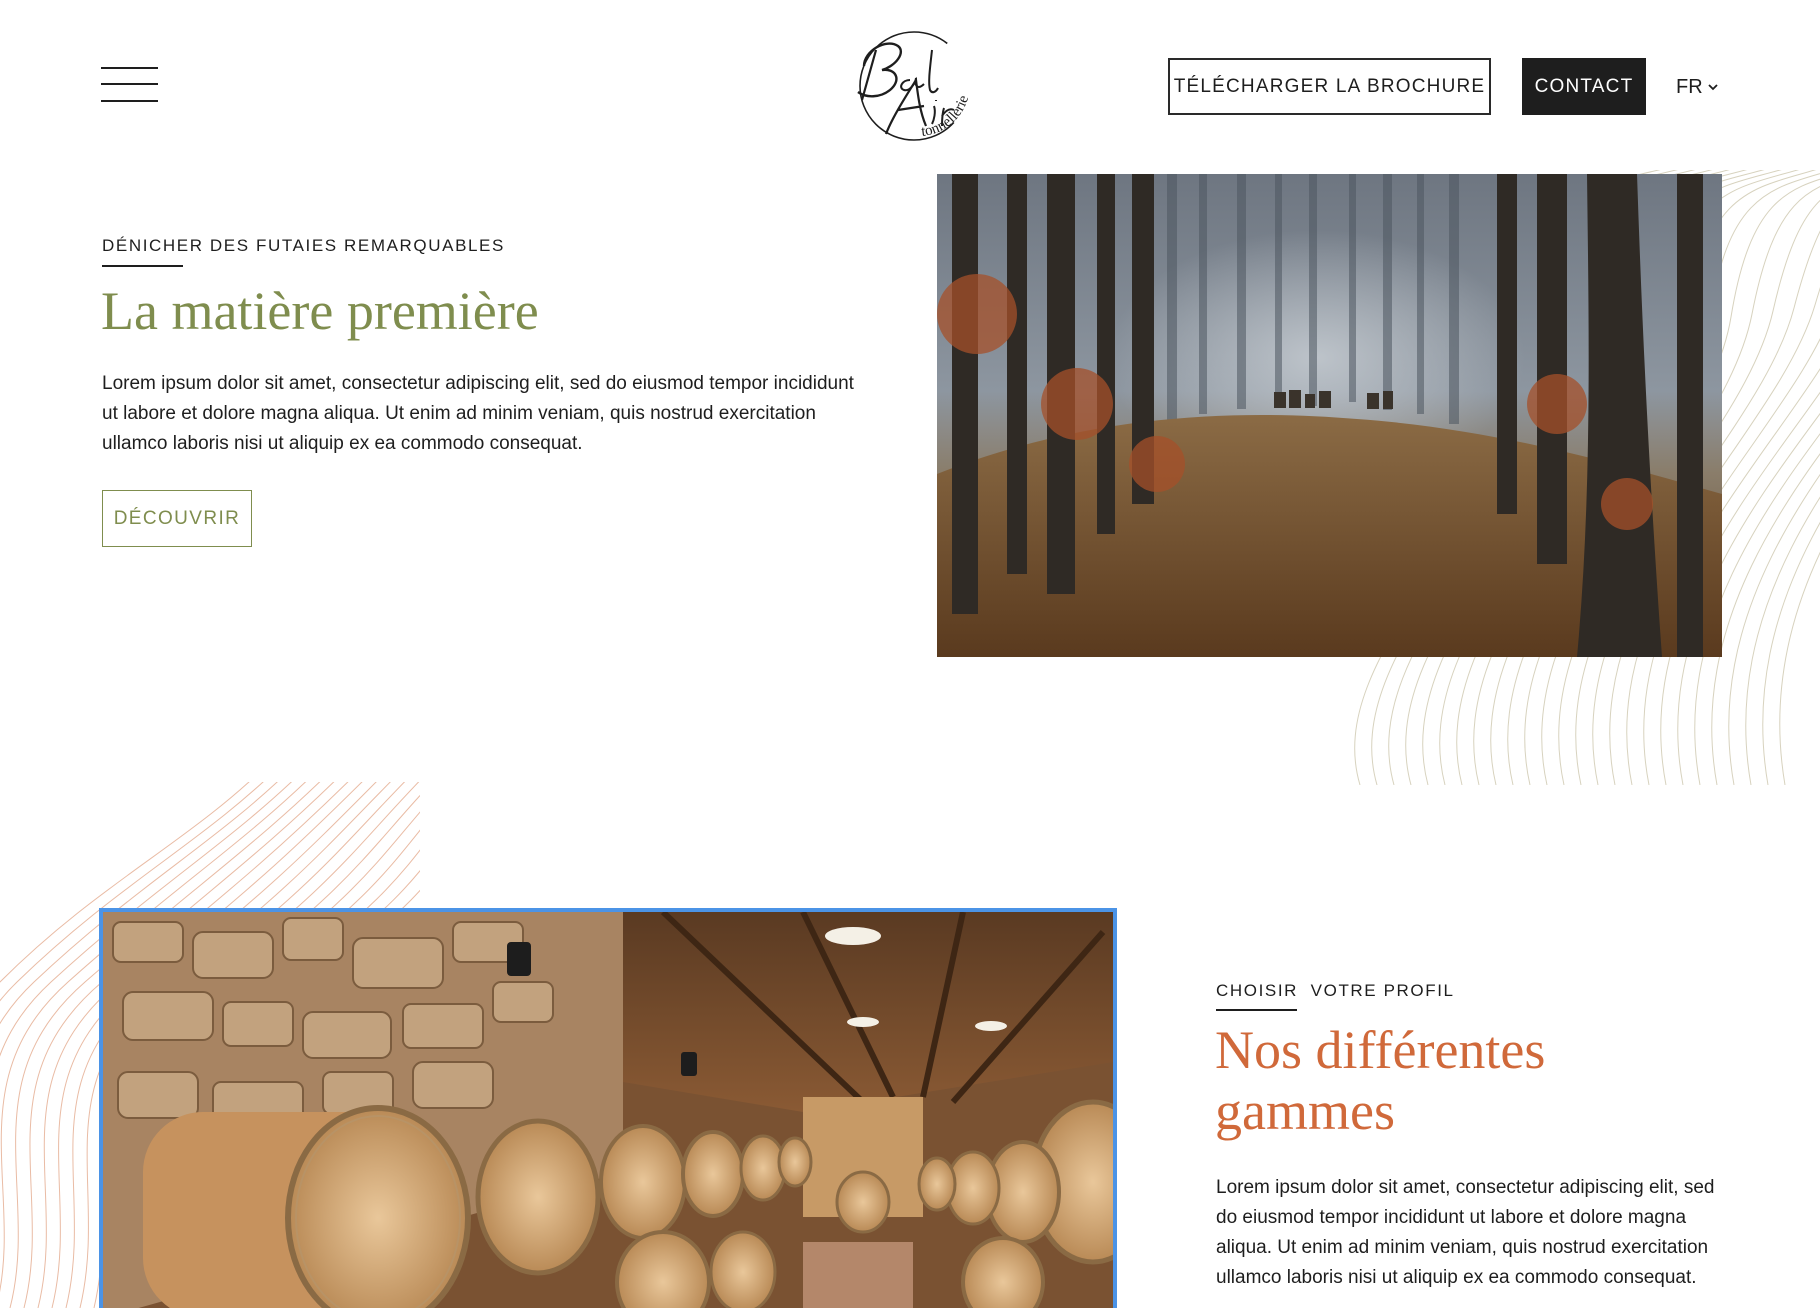 The image size is (1820, 1308). I want to click on brand-logo: tonnellerie, so click(910, 86).